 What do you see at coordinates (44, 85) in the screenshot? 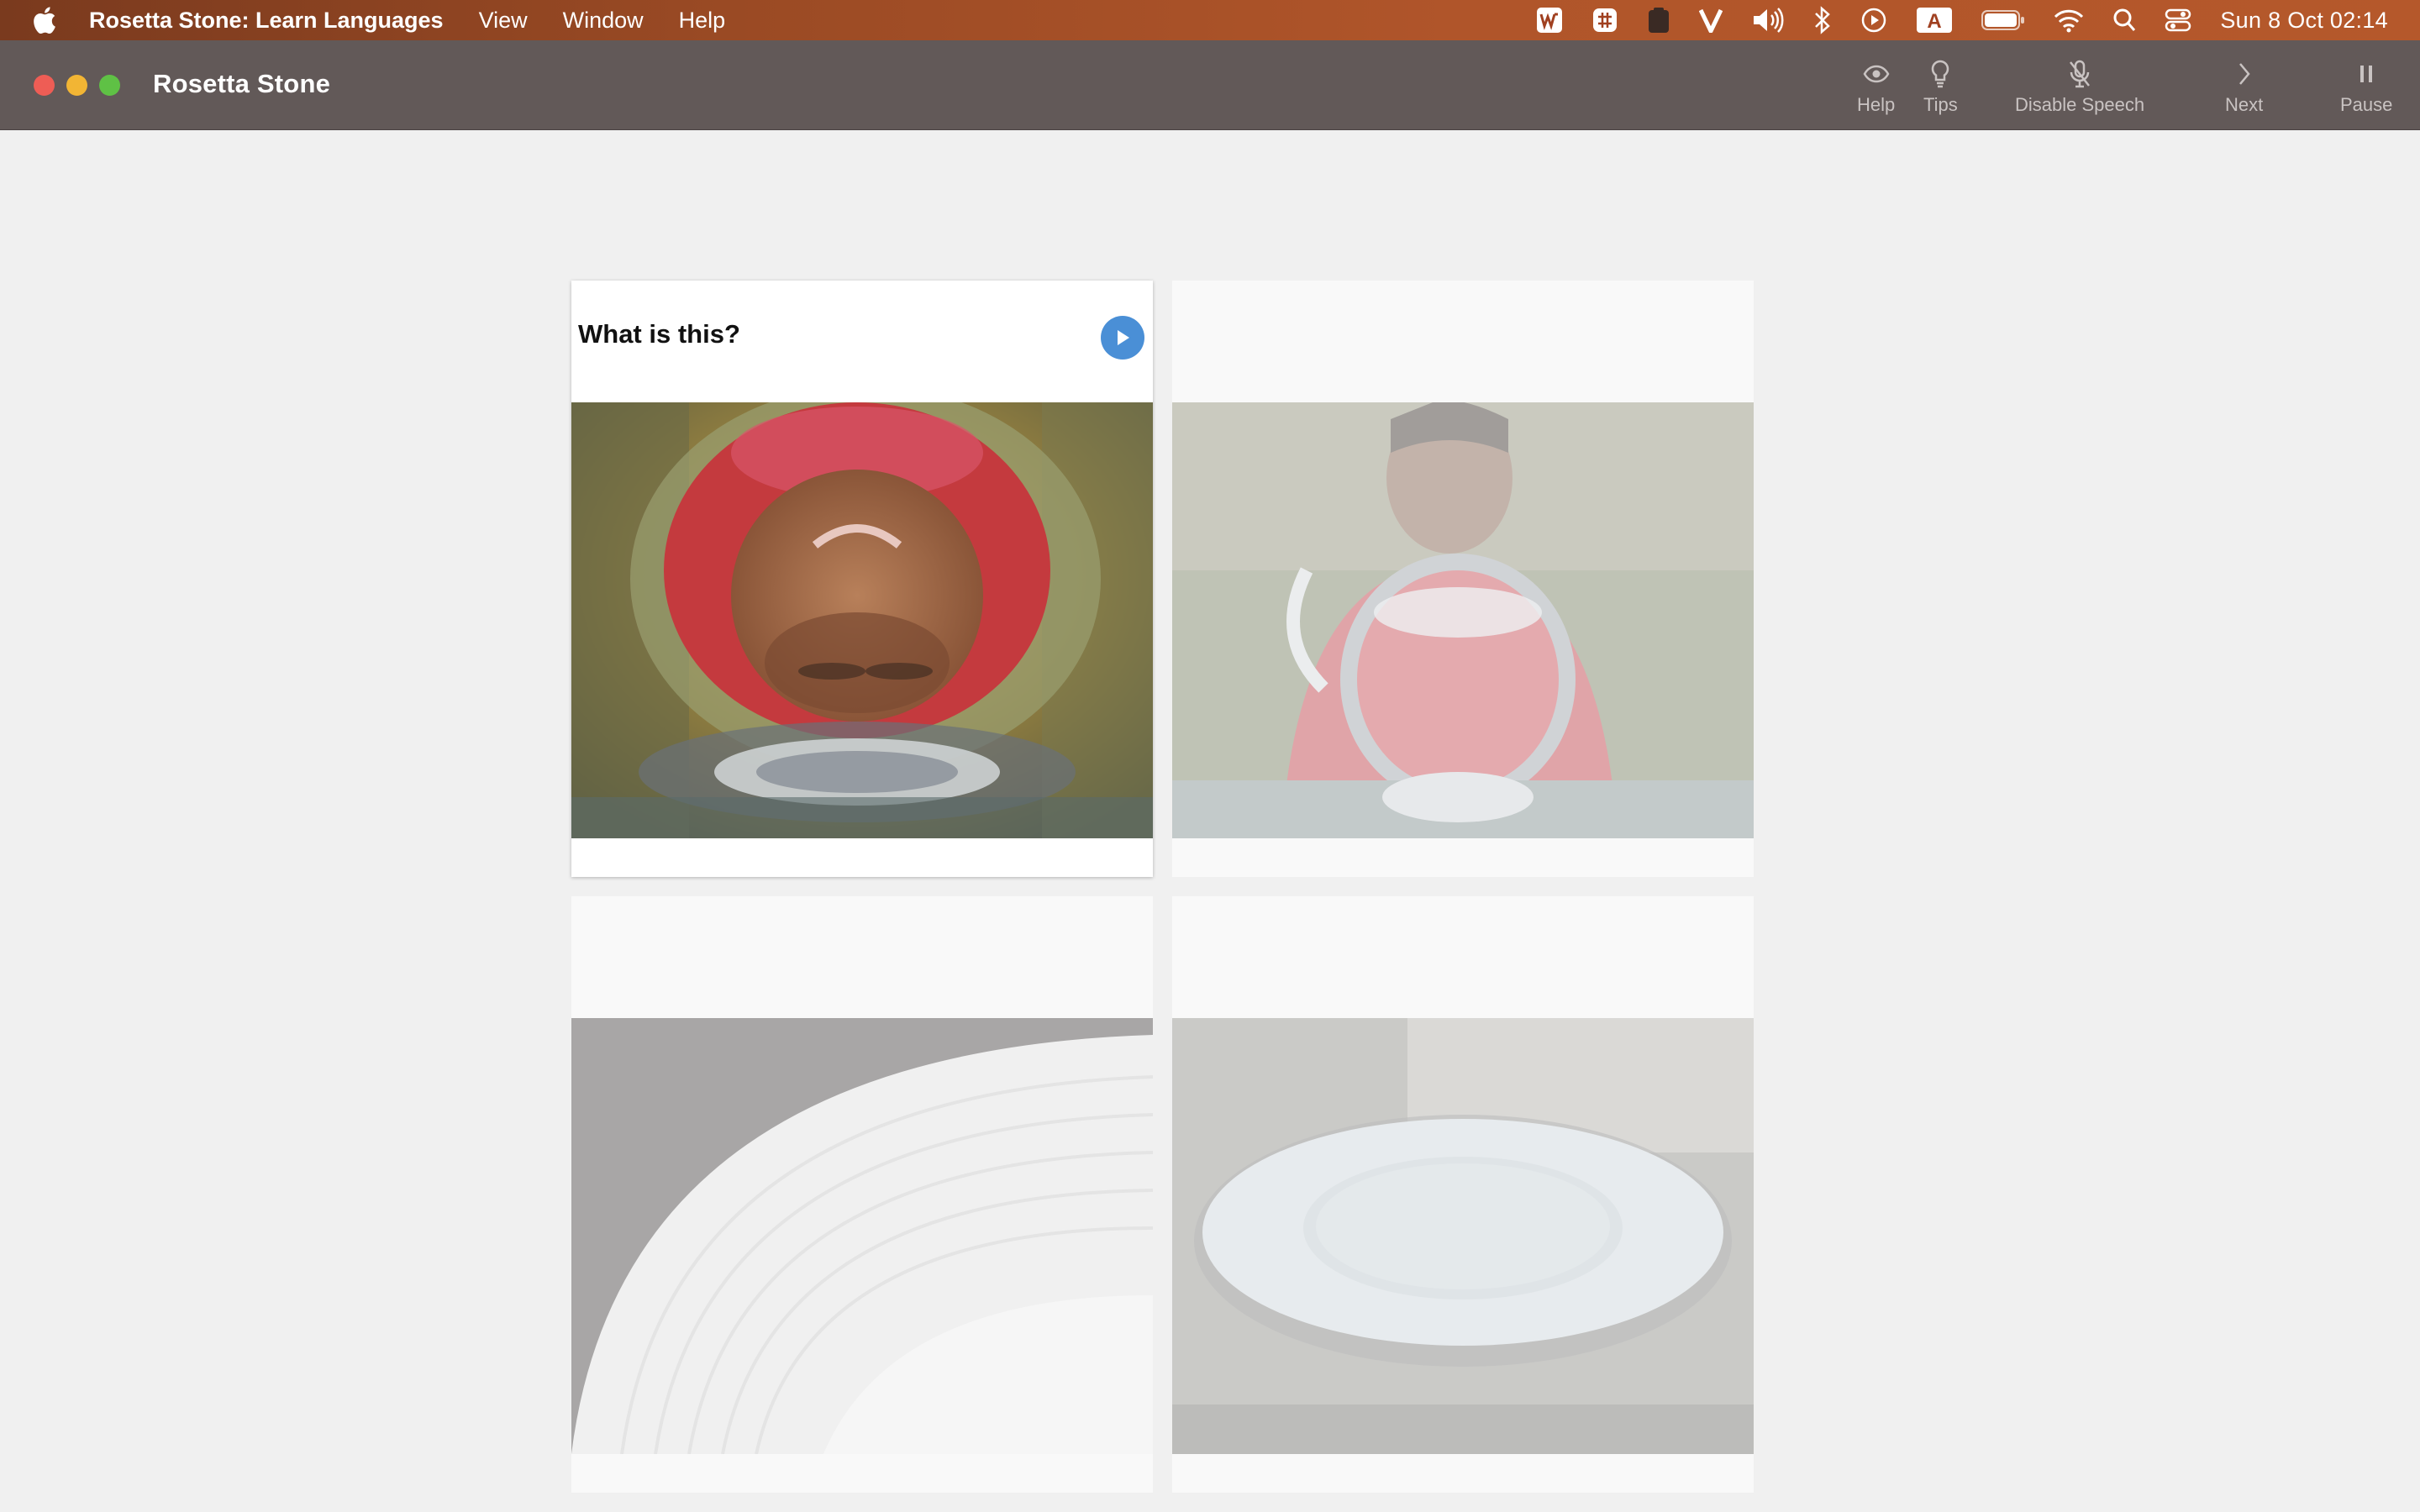
I see `close-window-button` at bounding box center [44, 85].